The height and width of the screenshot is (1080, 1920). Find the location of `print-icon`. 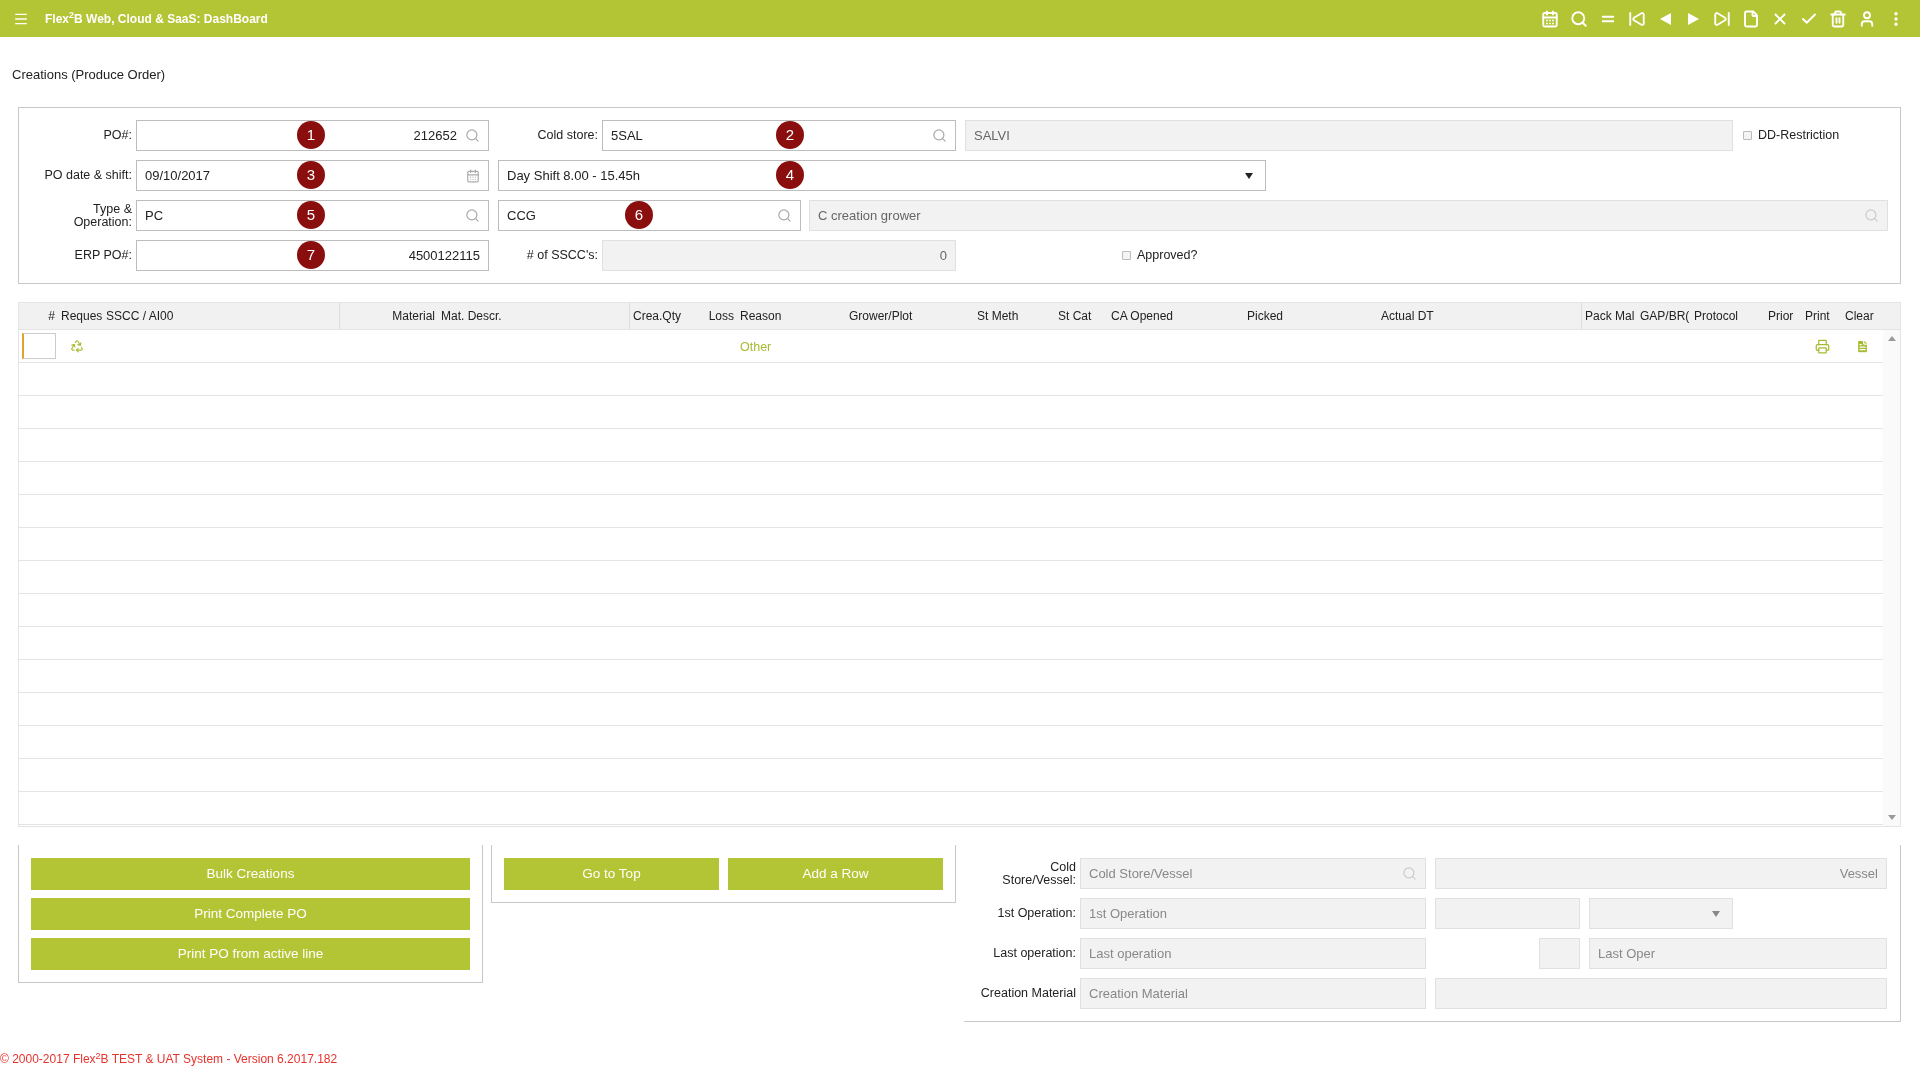

print-icon is located at coordinates (1822, 346).